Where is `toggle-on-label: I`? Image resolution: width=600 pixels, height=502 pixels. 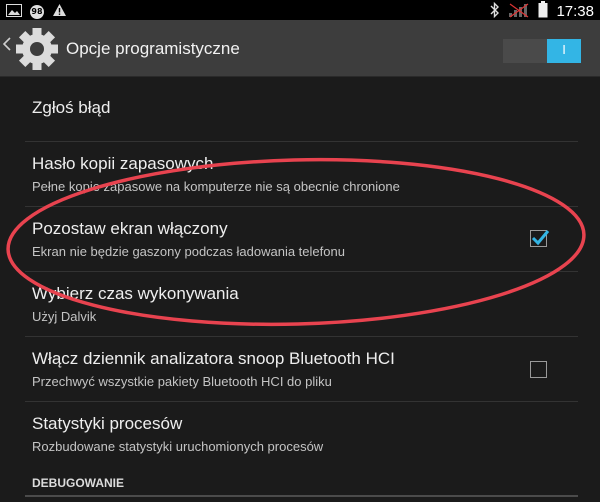
toggle-on-label: I is located at coordinates (564, 49).